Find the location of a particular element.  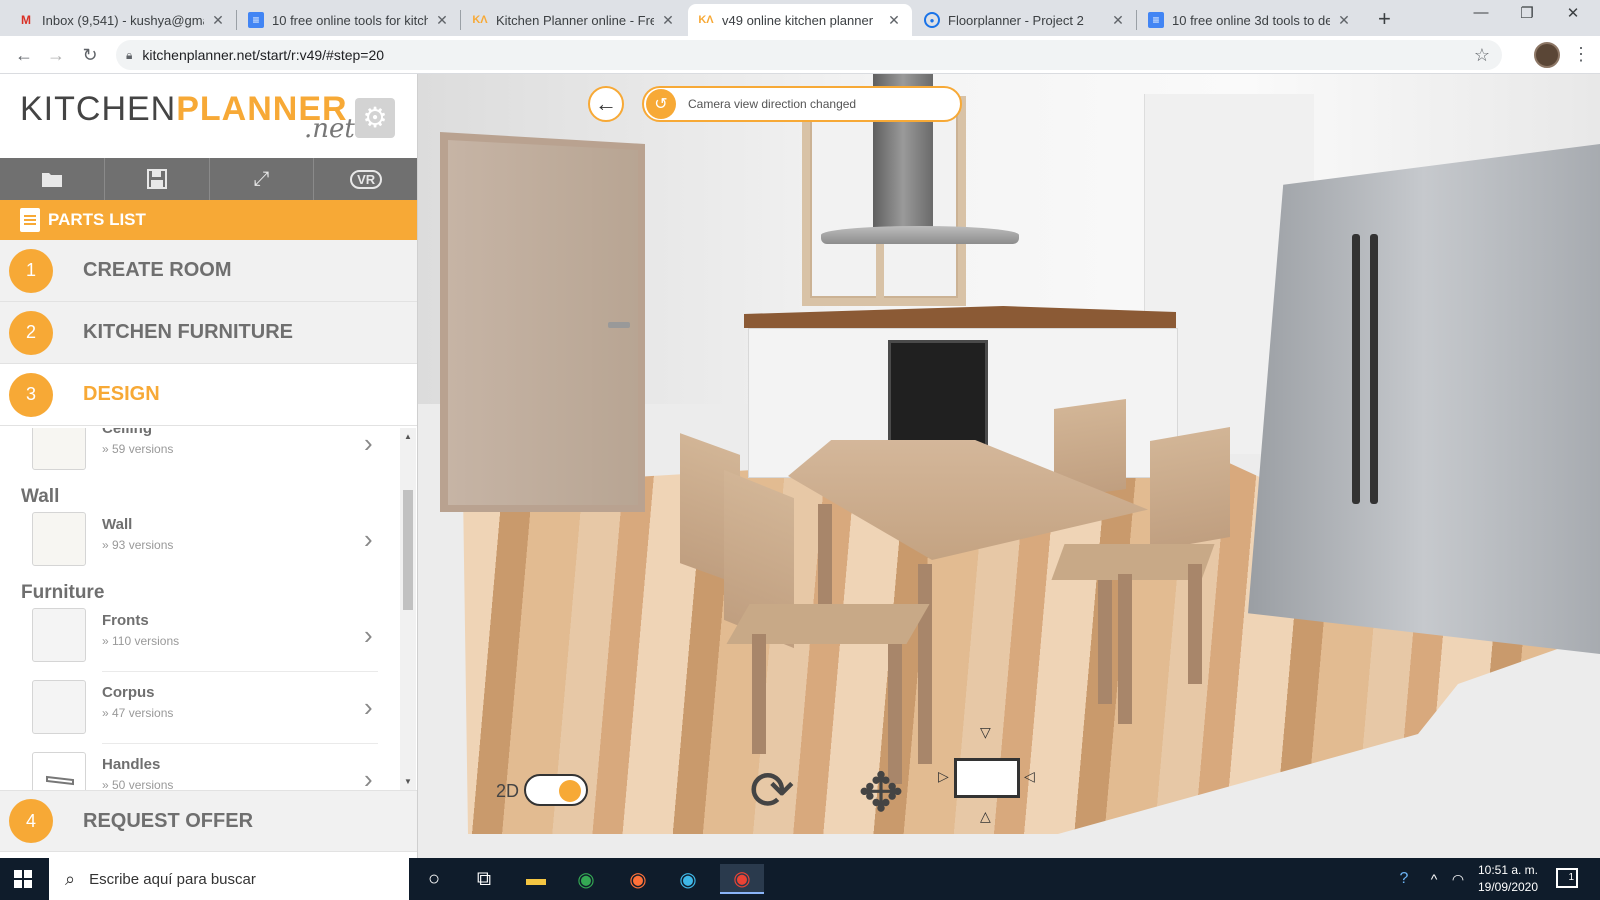

taskbar-clock: 10:51 a. m. 19/09/2020 is located at coordinates (1508, 879).